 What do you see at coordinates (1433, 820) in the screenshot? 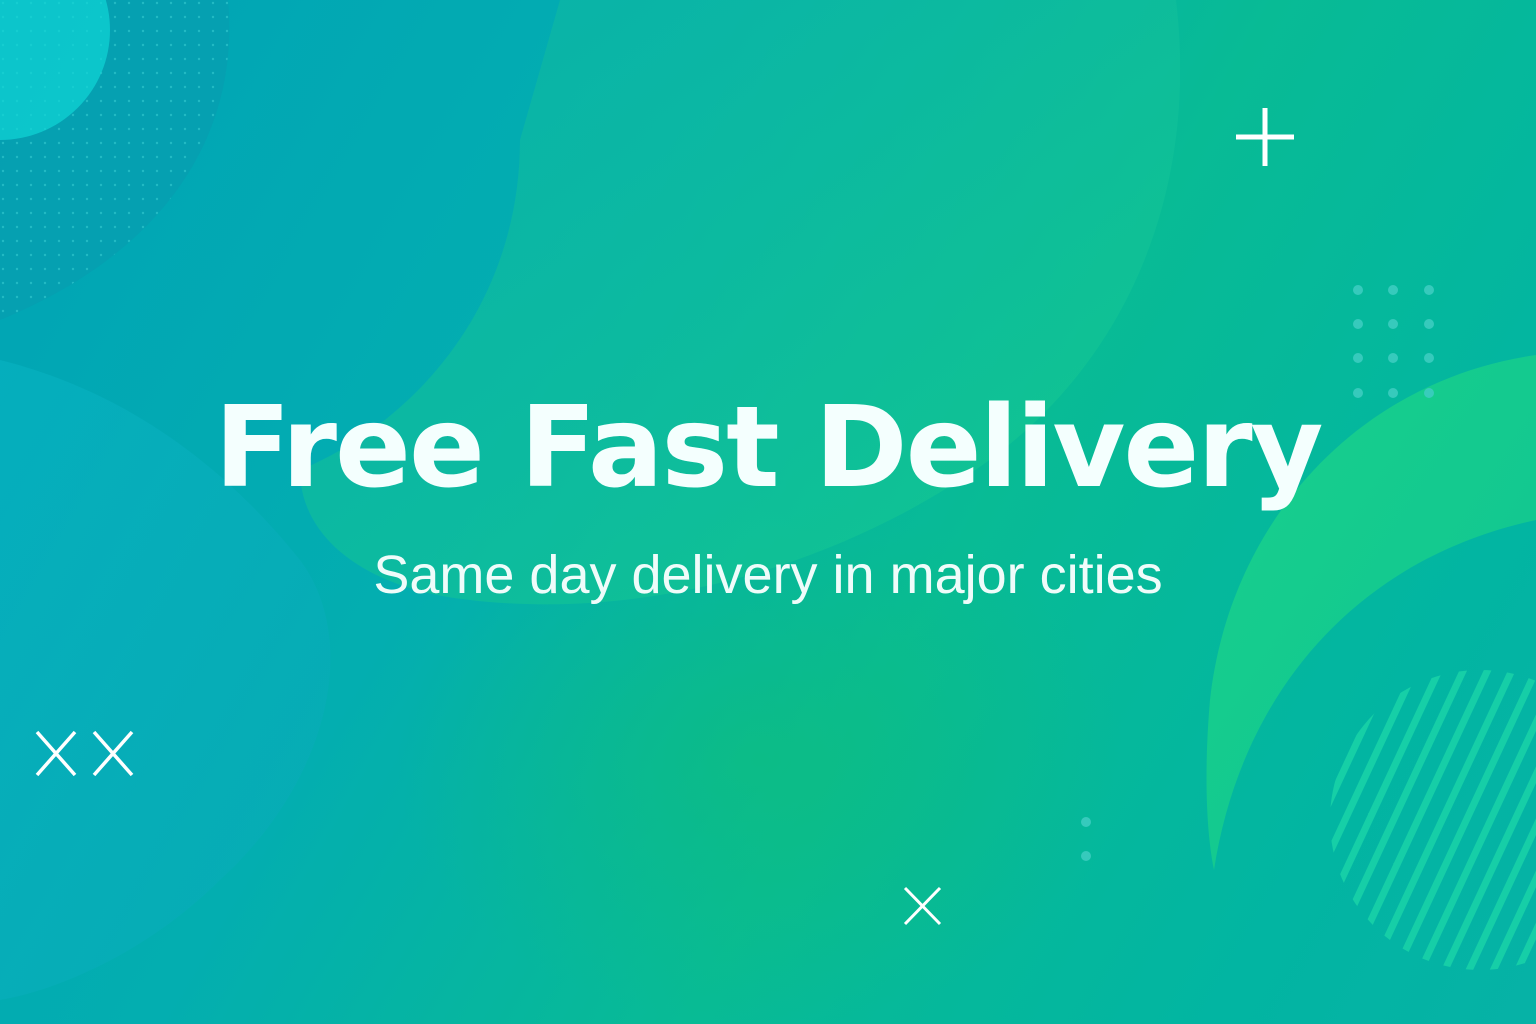
I see `striped-circle` at bounding box center [1433, 820].